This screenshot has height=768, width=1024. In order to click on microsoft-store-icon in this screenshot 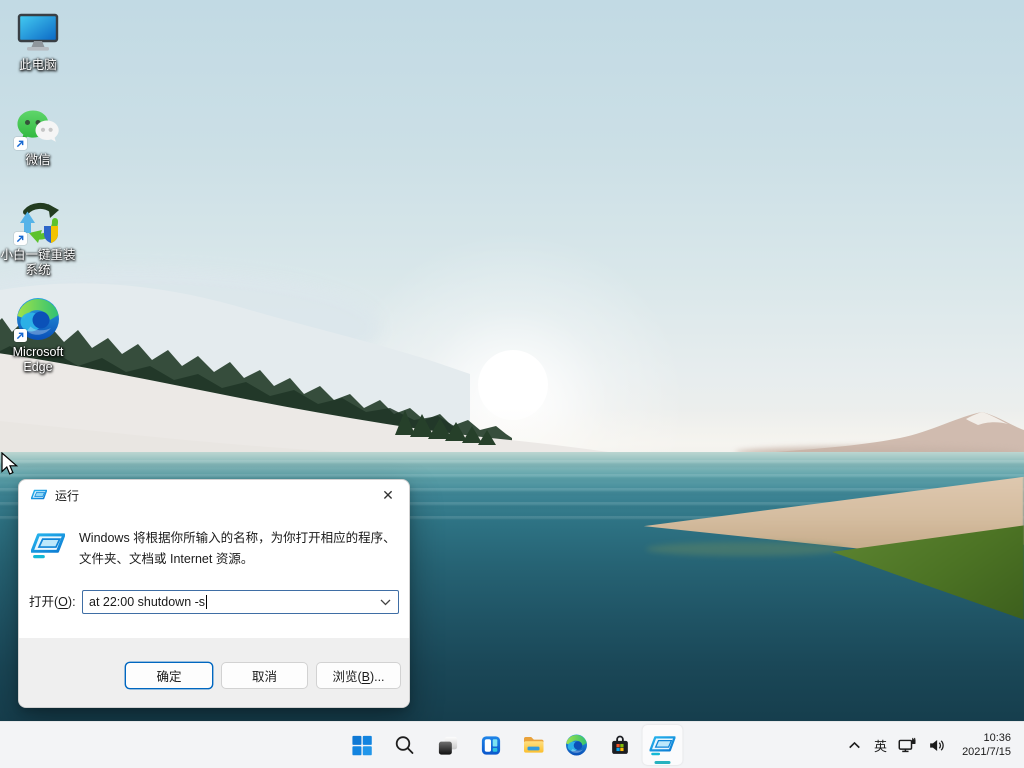, I will do `click(619, 744)`.